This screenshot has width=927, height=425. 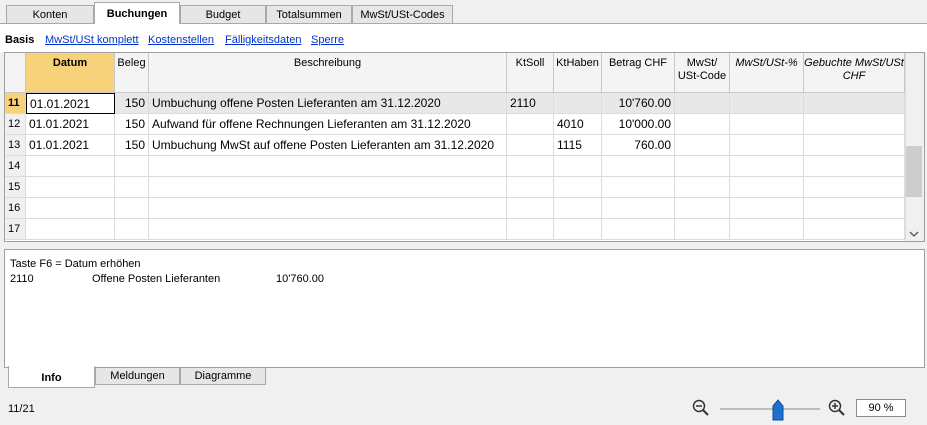 What do you see at coordinates (137, 13) in the screenshot?
I see `tab-buchungen: Buchungen` at bounding box center [137, 13].